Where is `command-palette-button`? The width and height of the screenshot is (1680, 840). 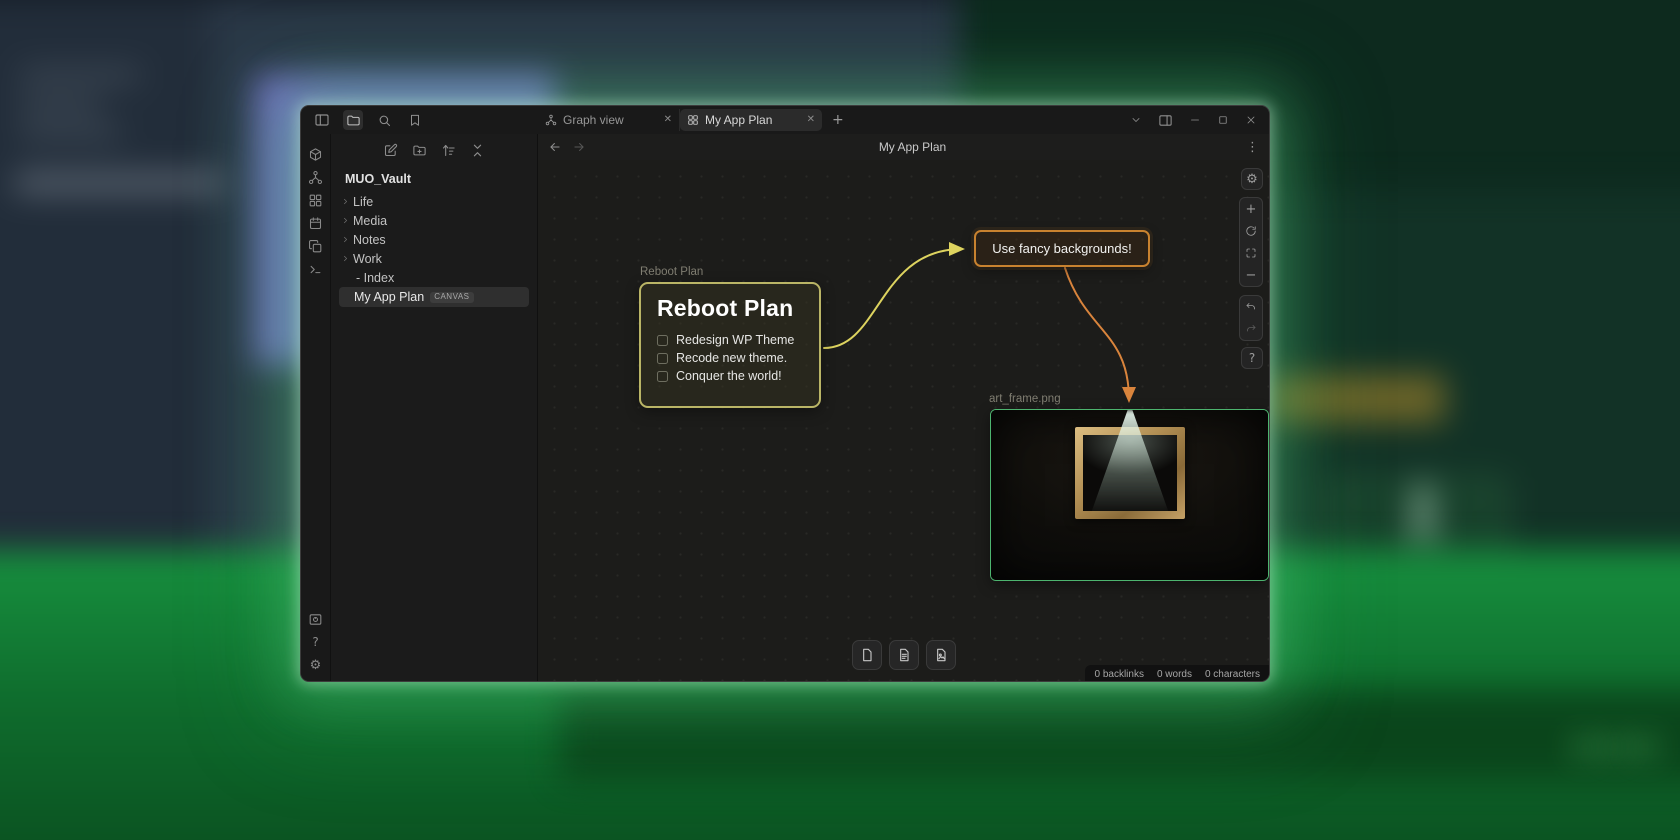 command-palette-button is located at coordinates (316, 269).